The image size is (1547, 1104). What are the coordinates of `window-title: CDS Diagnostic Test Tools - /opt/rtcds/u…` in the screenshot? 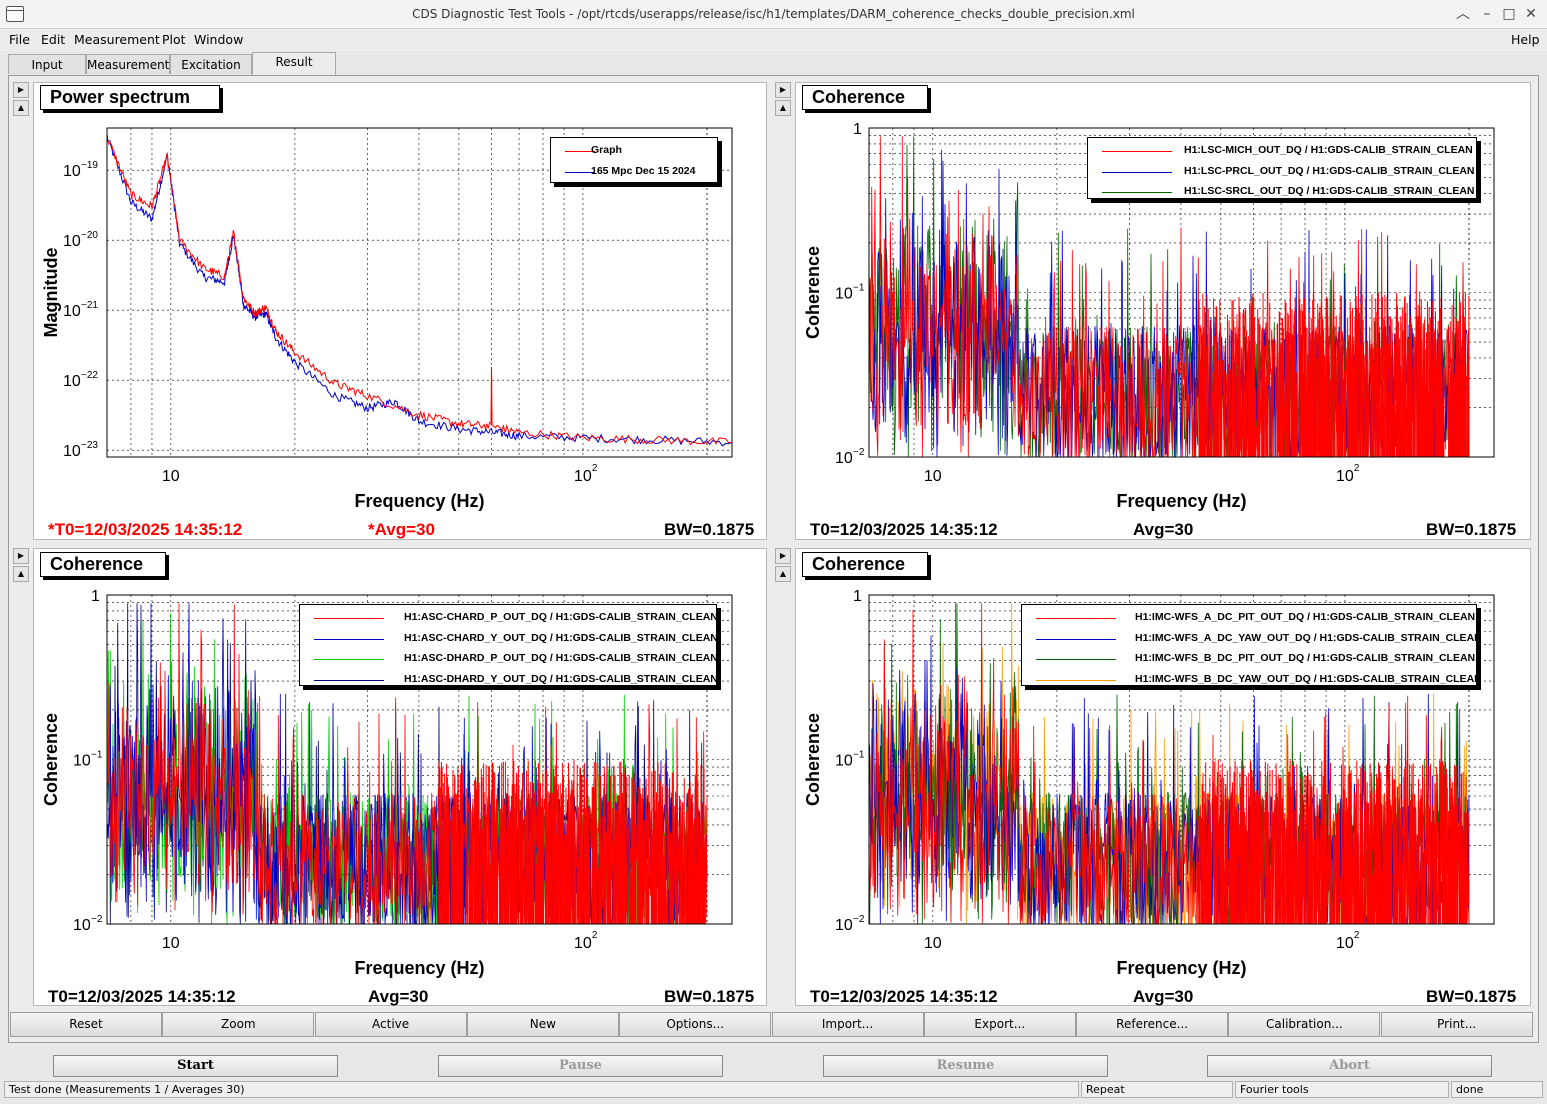 It's located at (773, 14).